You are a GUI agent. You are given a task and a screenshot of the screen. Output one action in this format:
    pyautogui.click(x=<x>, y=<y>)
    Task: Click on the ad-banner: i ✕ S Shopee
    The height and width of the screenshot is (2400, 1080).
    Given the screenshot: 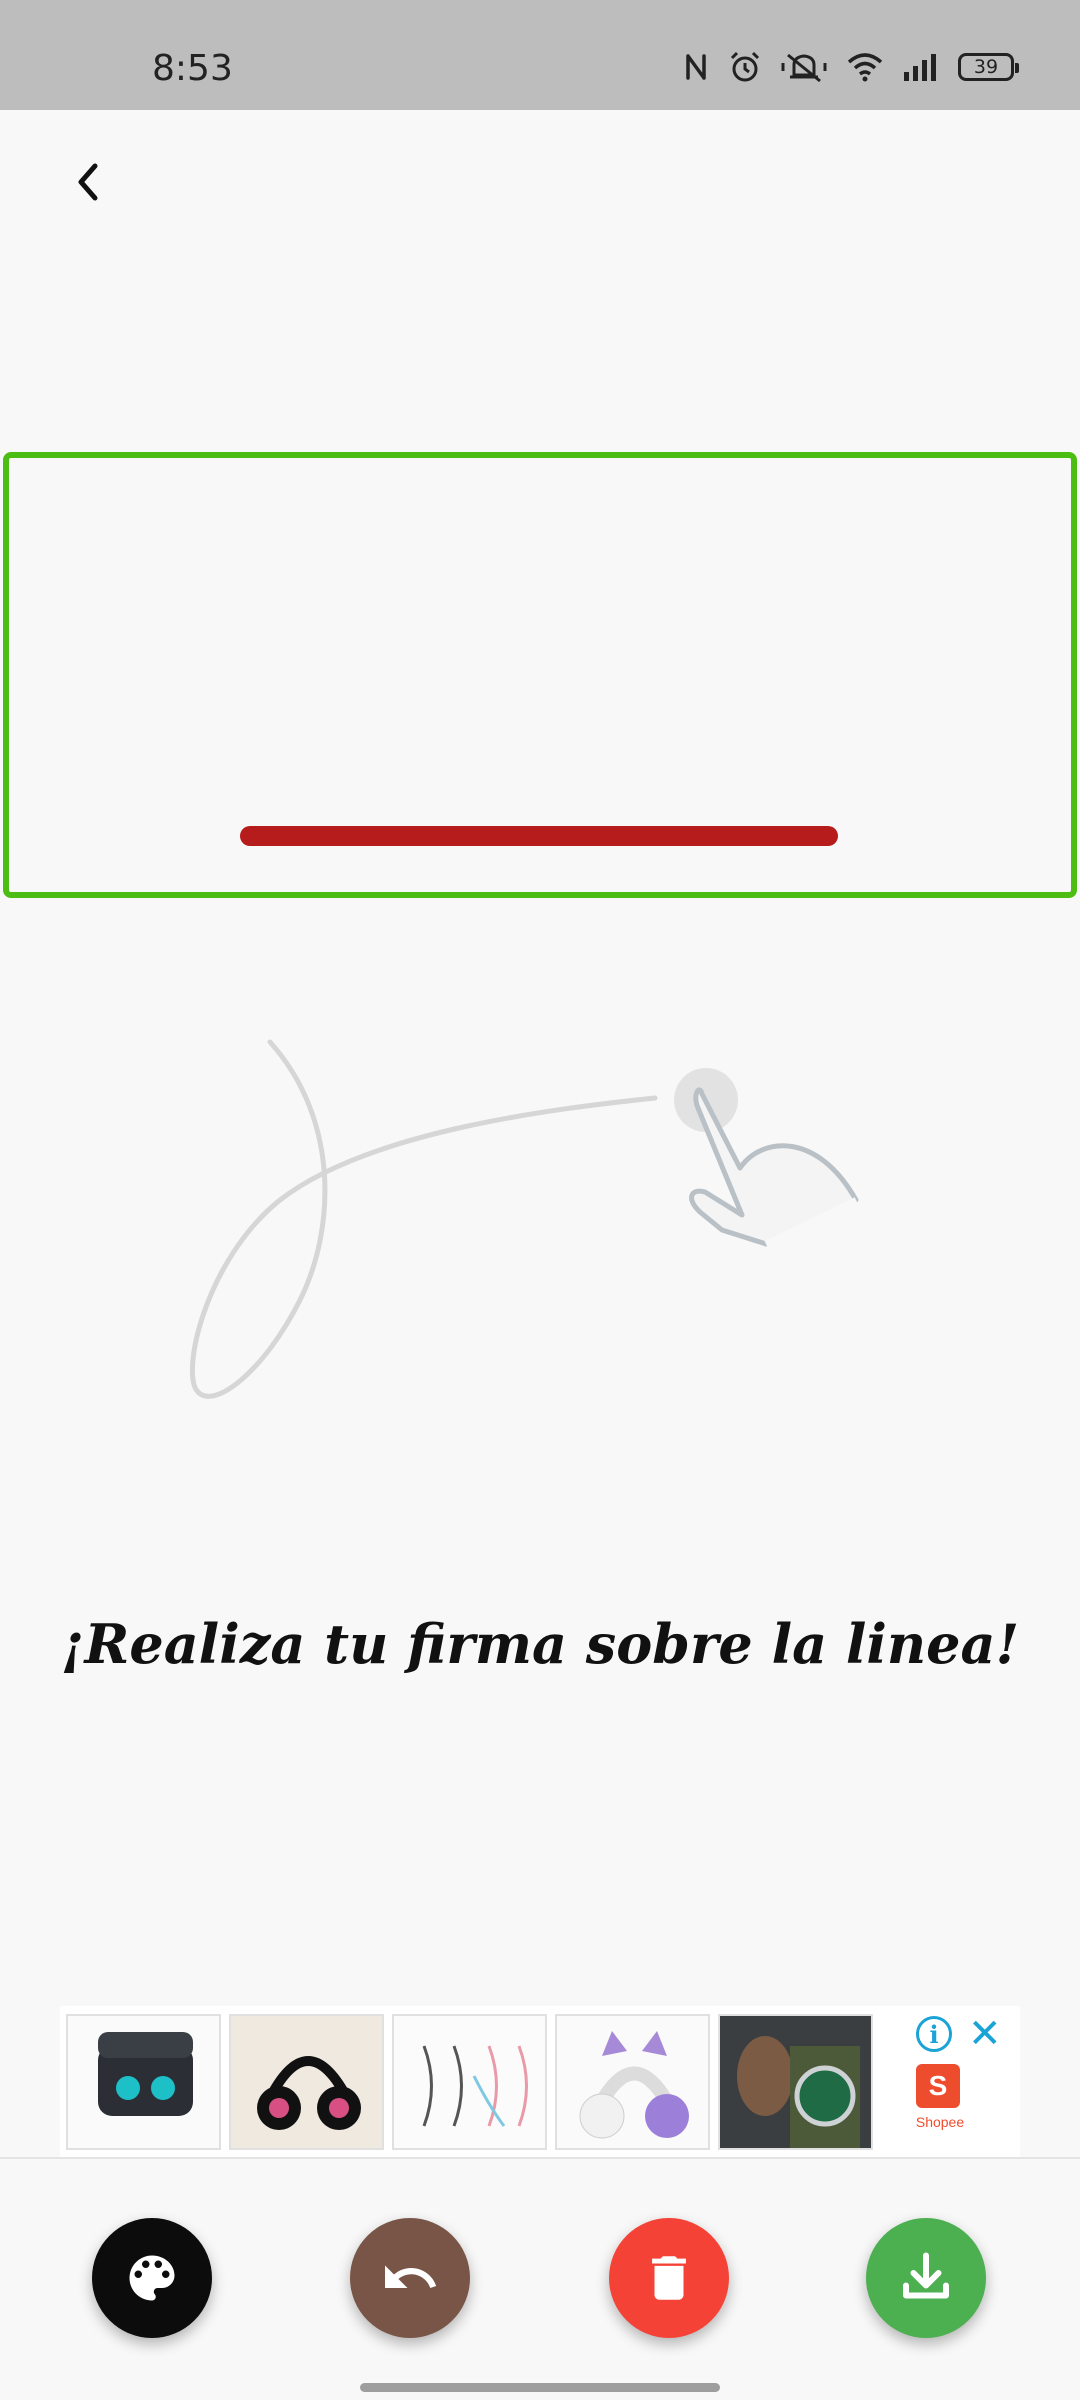 What is the action you would take?
    pyautogui.click(x=540, y=2082)
    